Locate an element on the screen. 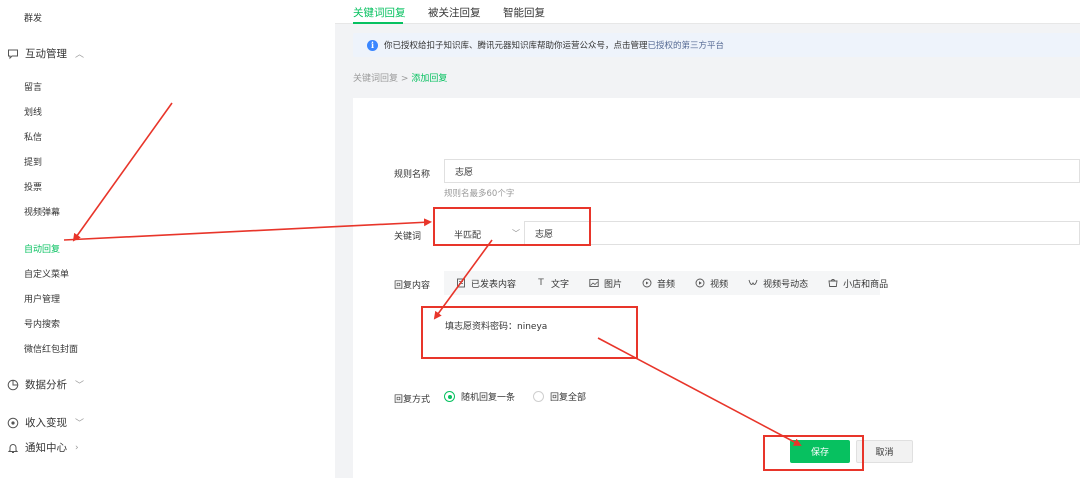 The image size is (1080, 478). sidebar-group-monetization: 收入变现 ﹀ is located at coordinates (45, 422).